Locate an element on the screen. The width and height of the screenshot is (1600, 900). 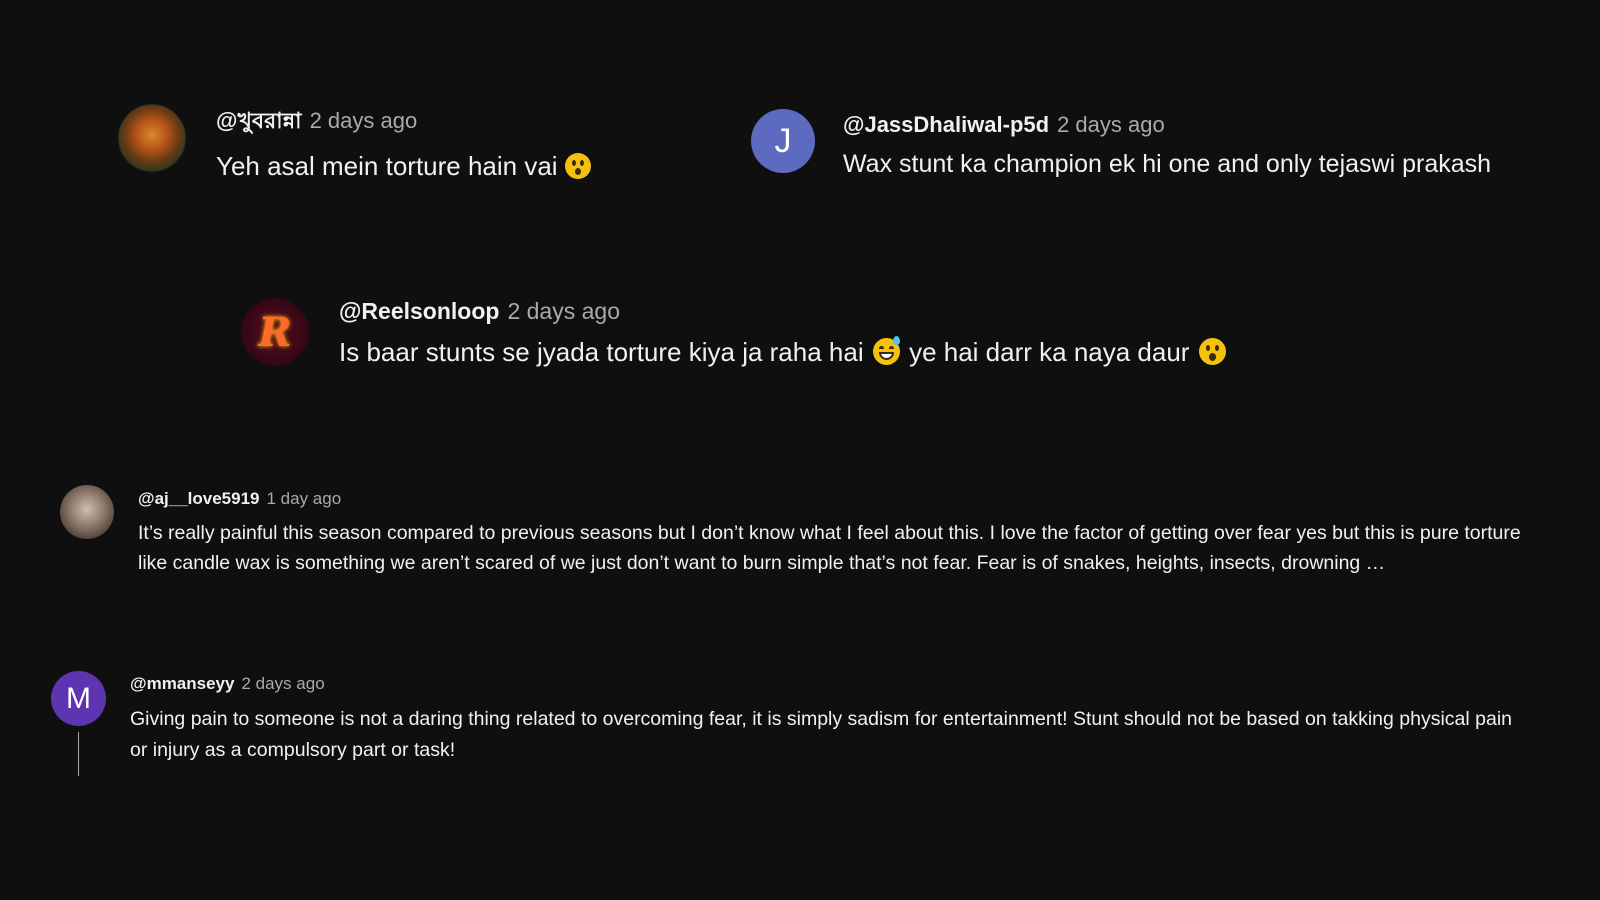
comment-text-part-b: ye hai darr ka naya daur is located at coordinates (1049, 352).